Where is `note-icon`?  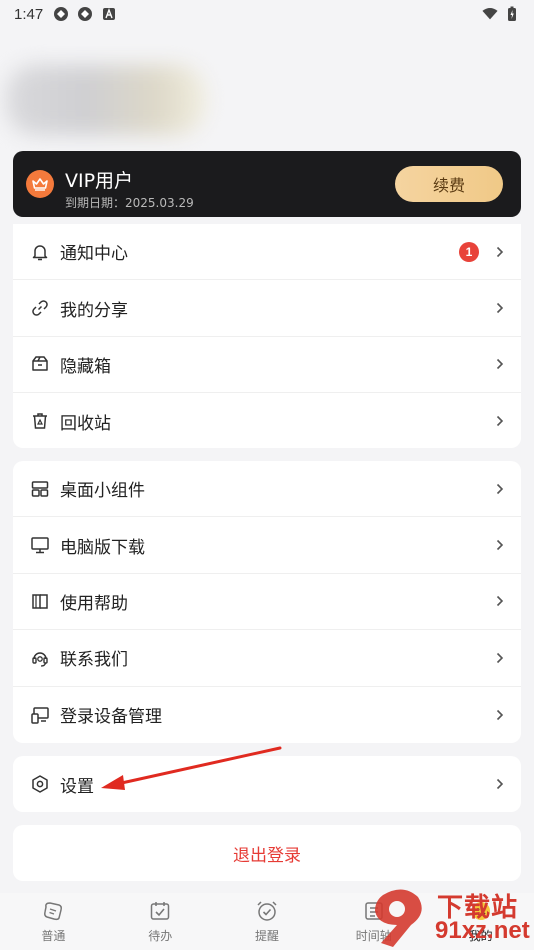 note-icon is located at coordinates (53, 911).